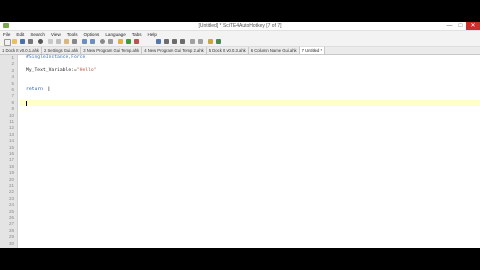 The height and width of the screenshot is (270, 480). I want to click on tools-icon, so click(218, 41).